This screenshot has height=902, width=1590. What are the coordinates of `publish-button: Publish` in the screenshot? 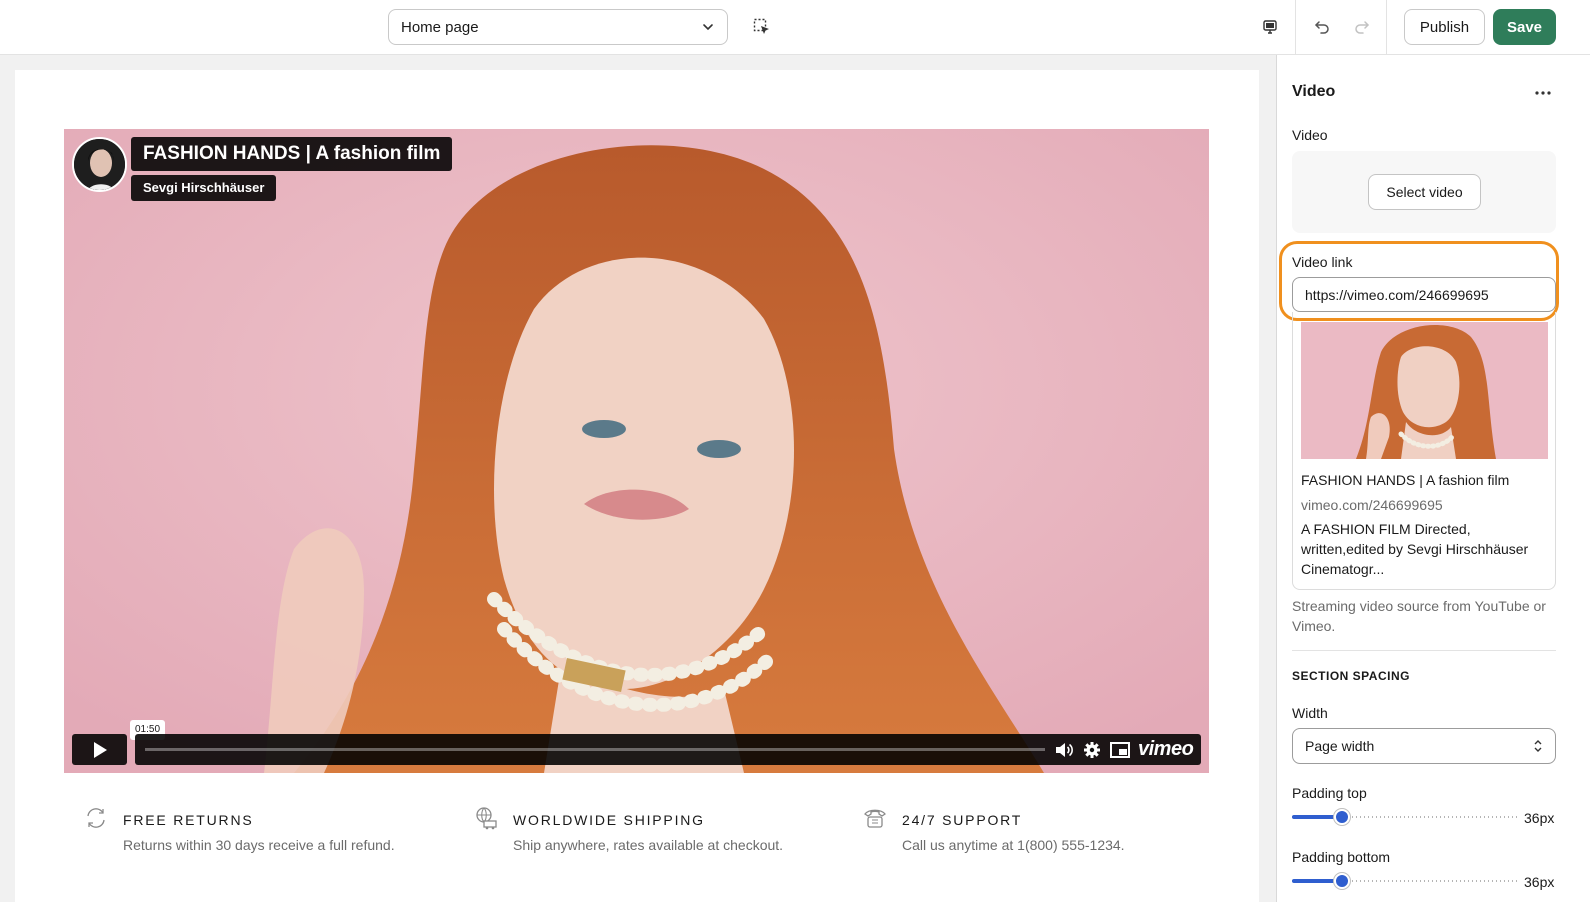 It's located at (1444, 27).